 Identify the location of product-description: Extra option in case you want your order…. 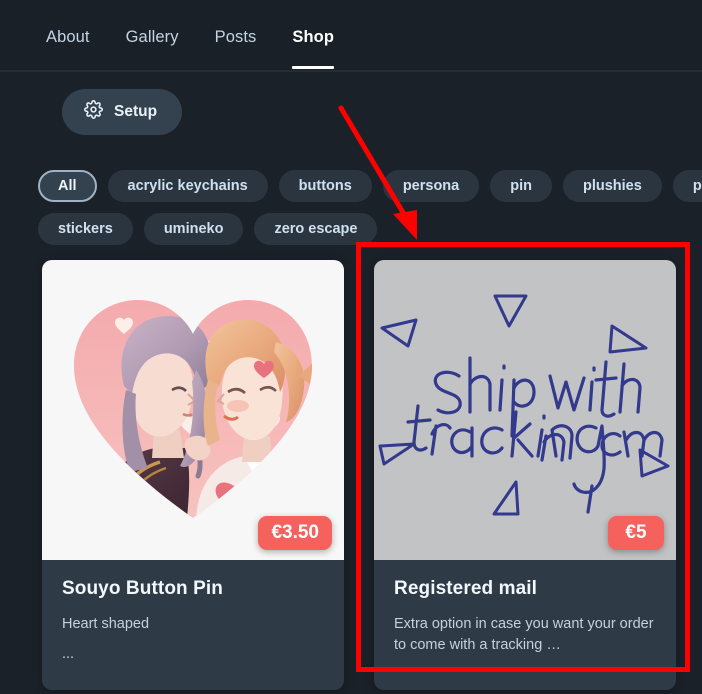
(525, 634).